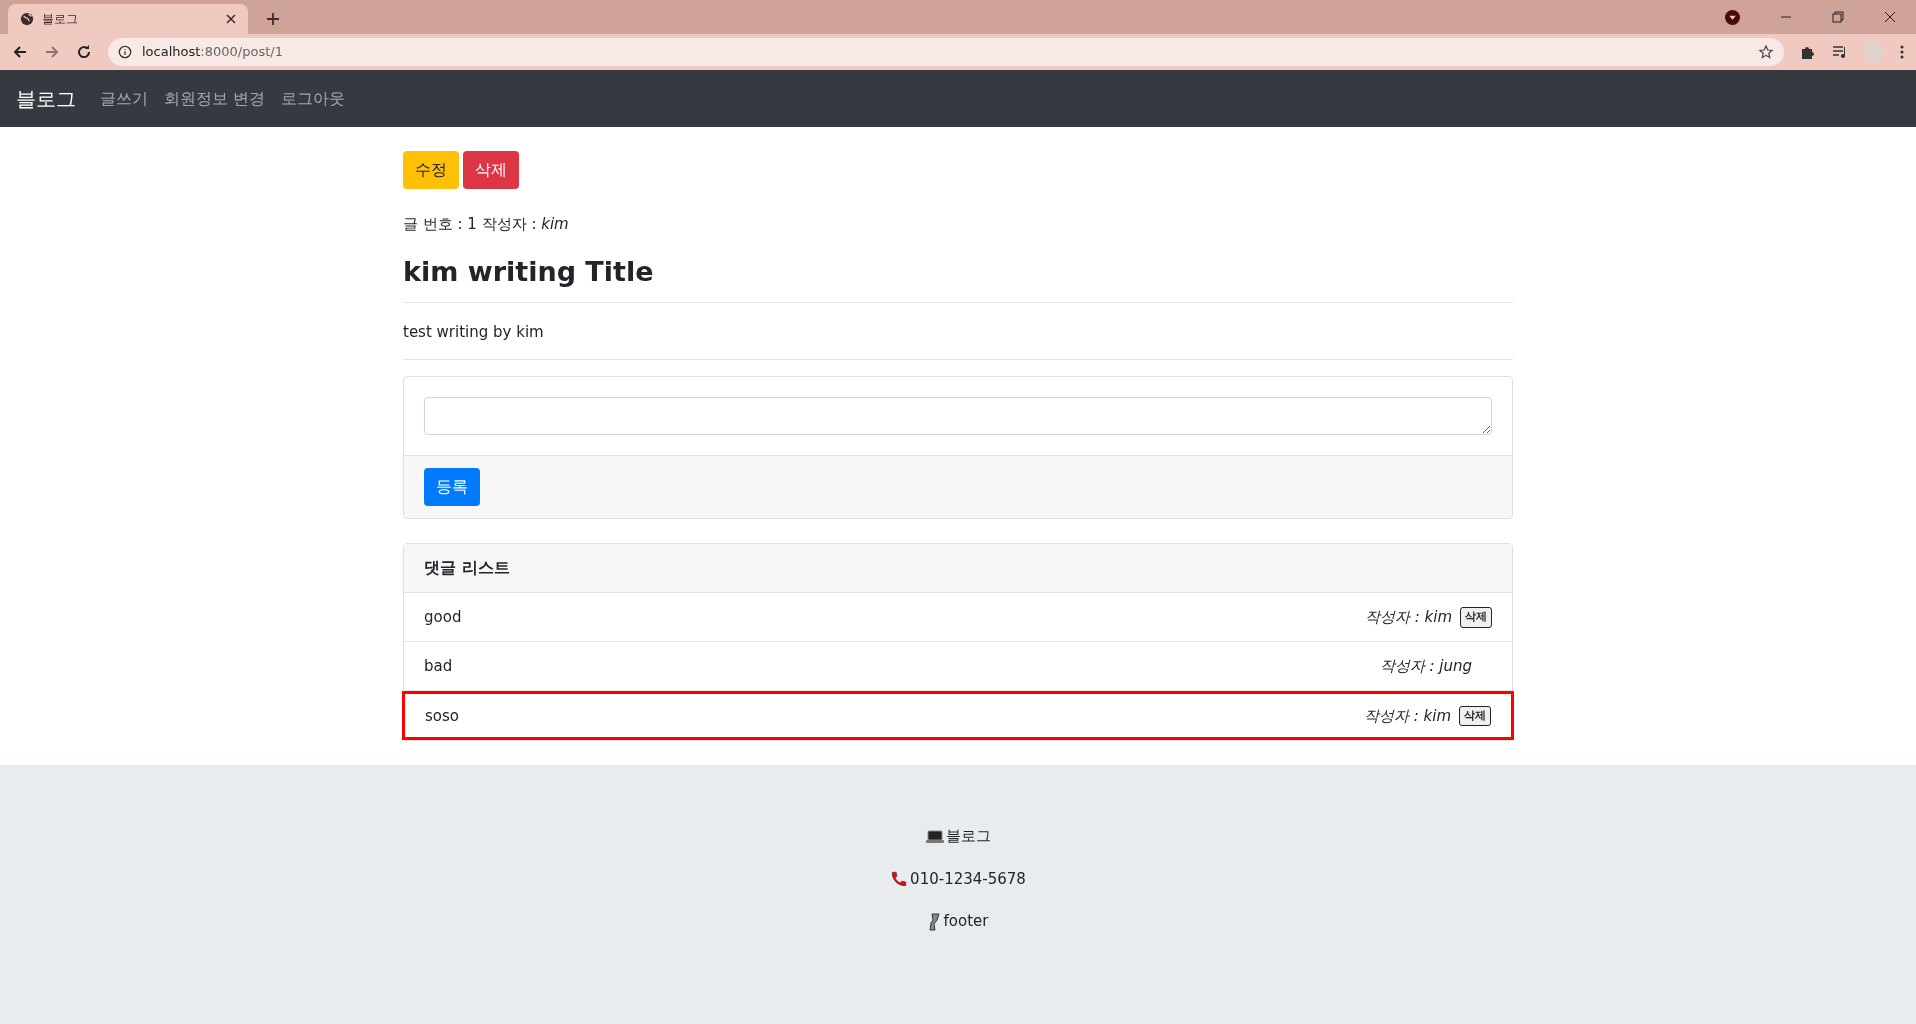 The image size is (1916, 1024). What do you see at coordinates (84, 52) in the screenshot?
I see `reload-icon` at bounding box center [84, 52].